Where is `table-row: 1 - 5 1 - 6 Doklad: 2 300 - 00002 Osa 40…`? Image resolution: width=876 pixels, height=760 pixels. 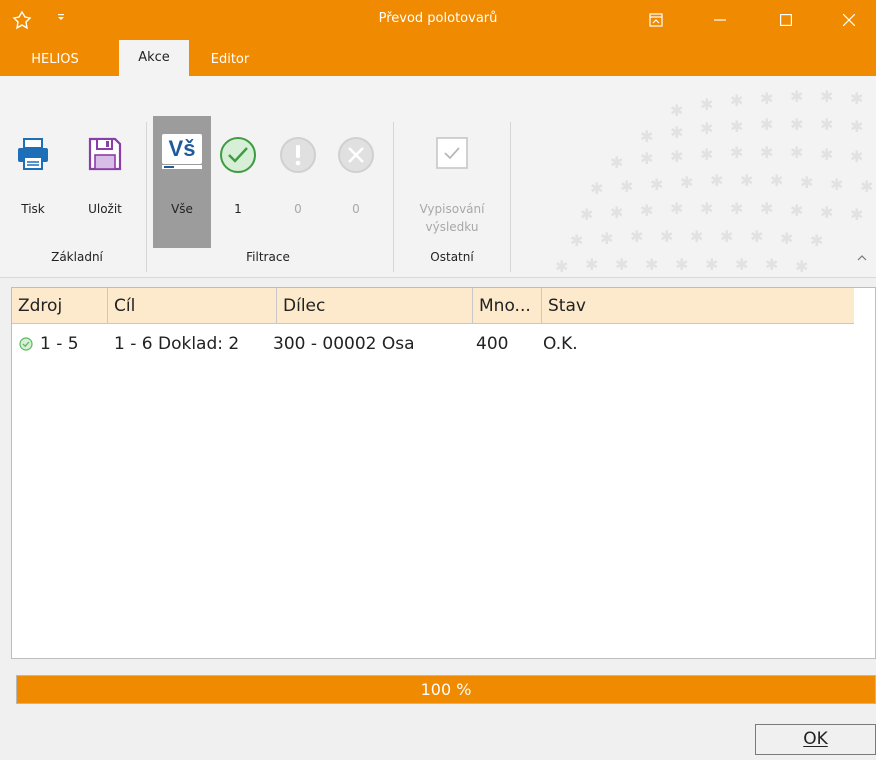 table-row: 1 - 5 1 - 6 Doklad: 2 300 - 00002 Osa 40… is located at coordinates (433, 344).